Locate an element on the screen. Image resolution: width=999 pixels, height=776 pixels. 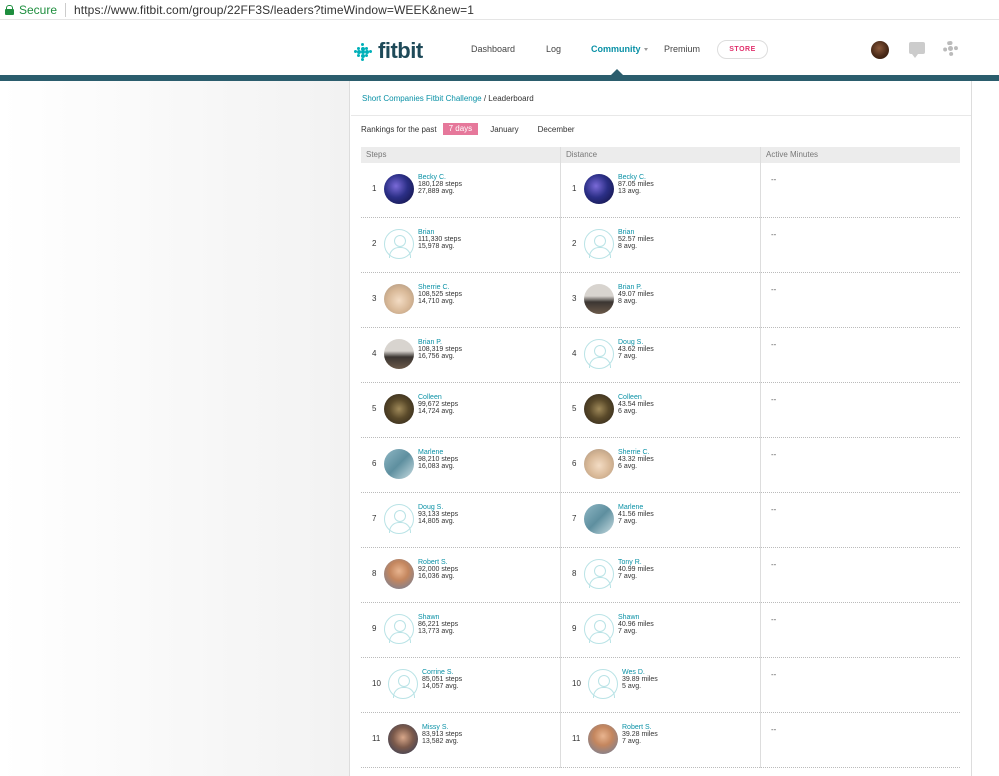
leader-info: Brian P. 49.07 miles 8 avg. is located at coordinates (636, 294).